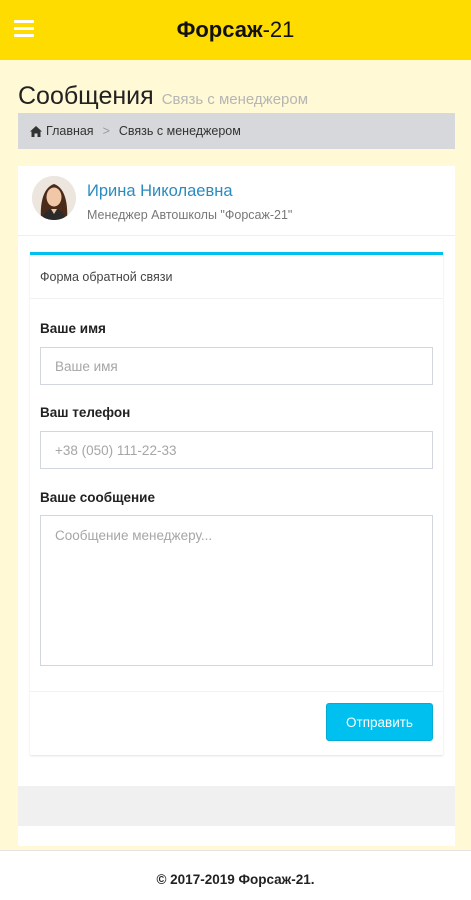 The image size is (471, 900). Describe the element at coordinates (97, 497) in the screenshot. I see `message-label: Ваше сообщение` at that location.